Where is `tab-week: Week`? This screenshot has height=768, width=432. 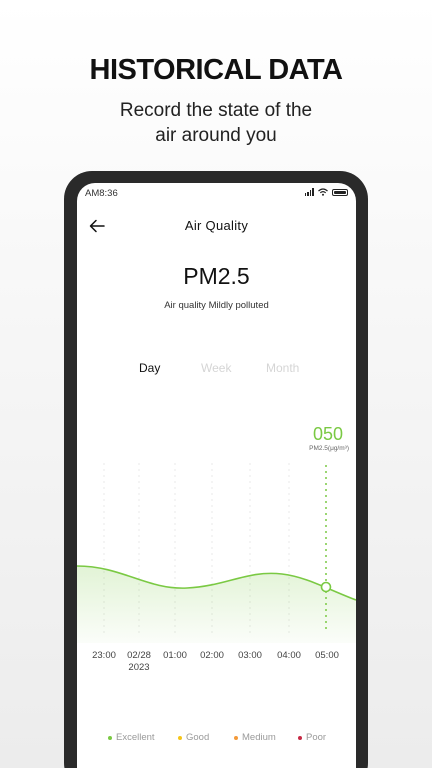
tab-week: Week is located at coordinates (216, 368).